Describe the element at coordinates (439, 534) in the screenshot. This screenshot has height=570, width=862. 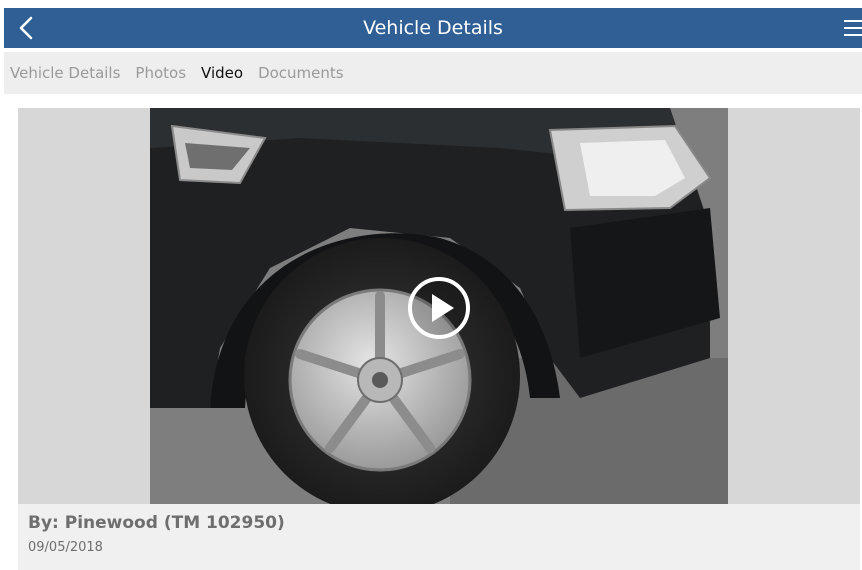
I see `video-meta: By: Pinewood (TM 102950) 09/05/2018` at that location.